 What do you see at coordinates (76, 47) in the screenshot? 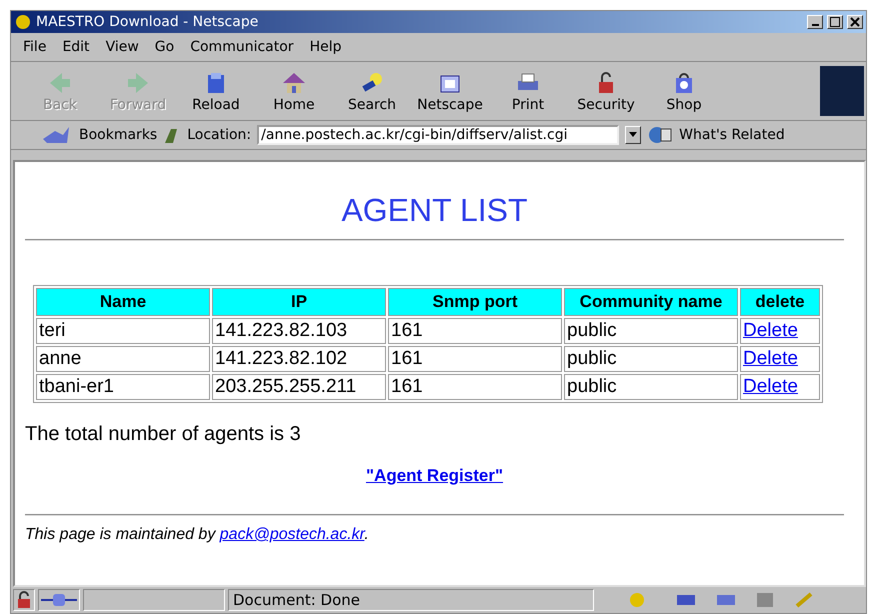
I see `menu-item: Edit` at bounding box center [76, 47].